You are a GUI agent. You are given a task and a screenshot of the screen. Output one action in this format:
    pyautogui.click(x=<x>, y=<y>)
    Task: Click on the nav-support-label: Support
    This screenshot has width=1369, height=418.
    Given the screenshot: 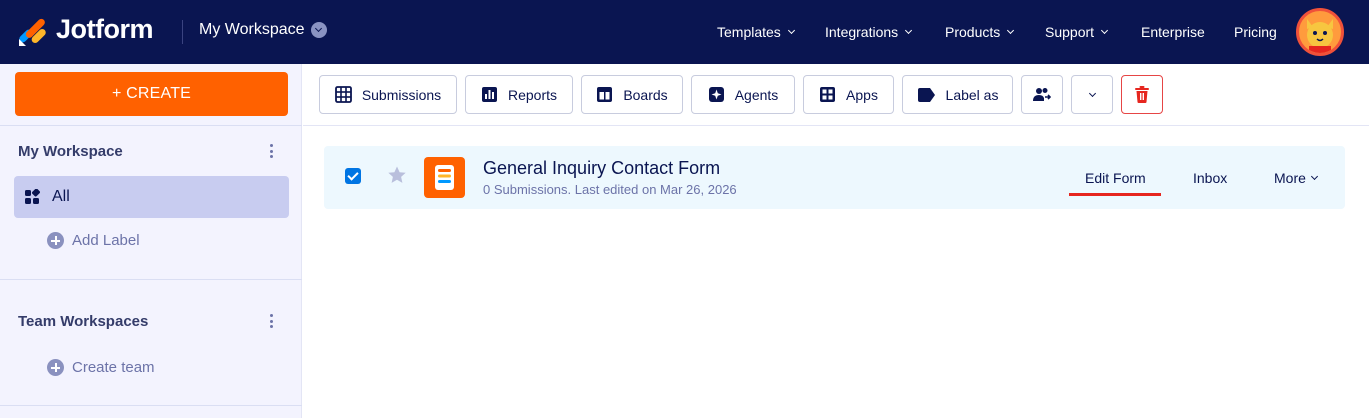 What is the action you would take?
    pyautogui.click(x=1070, y=32)
    